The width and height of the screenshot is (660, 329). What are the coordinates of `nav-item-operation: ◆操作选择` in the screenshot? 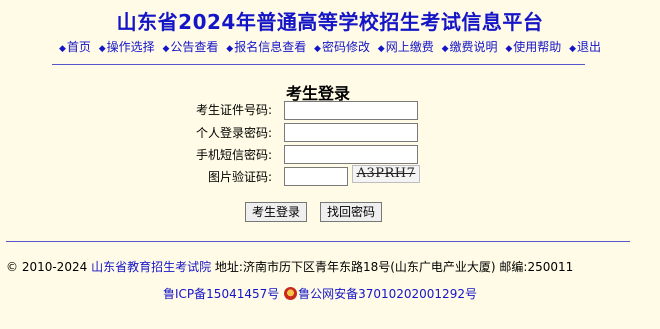 It's located at (127, 47).